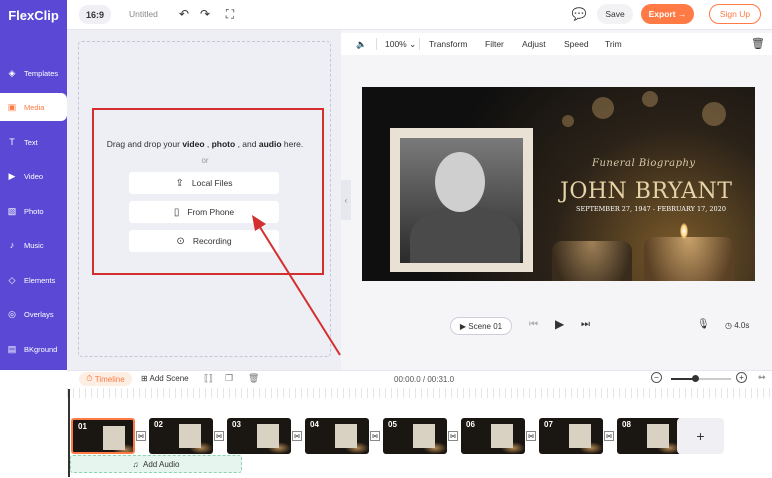 This screenshot has height=478, width=772. Describe the element at coordinates (470, 424) in the screenshot. I see `clip-number: 06` at that location.